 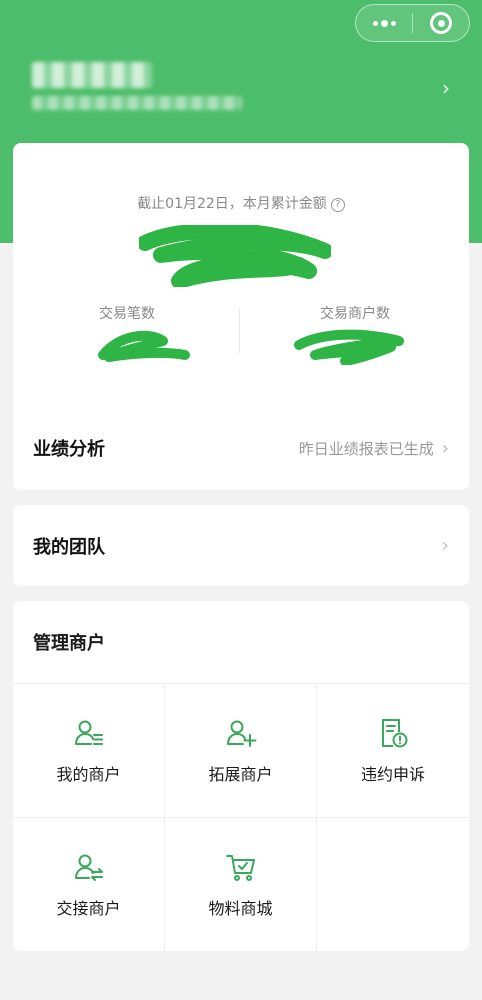 What do you see at coordinates (69, 643) in the screenshot?
I see `manage-merchants-title: 管理商户` at bounding box center [69, 643].